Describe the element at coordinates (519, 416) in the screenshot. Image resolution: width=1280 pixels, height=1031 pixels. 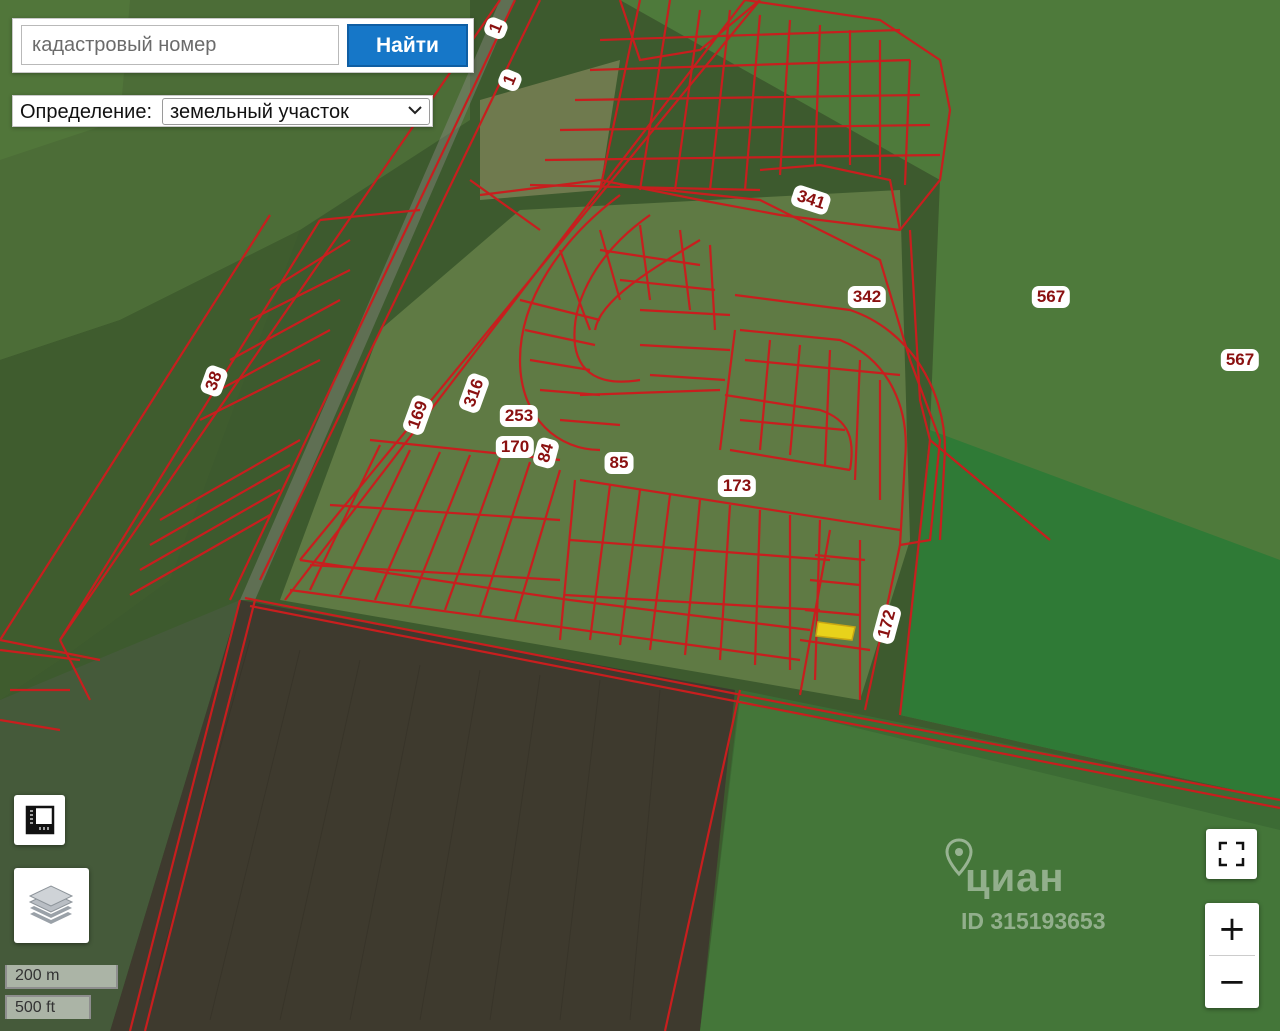
I see `parcel-label: 253` at that location.